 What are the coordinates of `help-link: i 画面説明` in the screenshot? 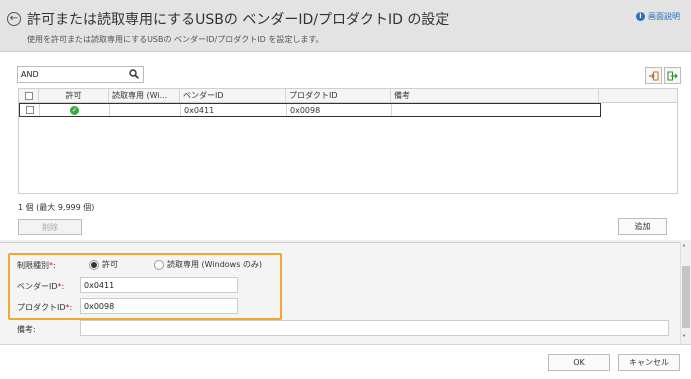 It's located at (658, 16).